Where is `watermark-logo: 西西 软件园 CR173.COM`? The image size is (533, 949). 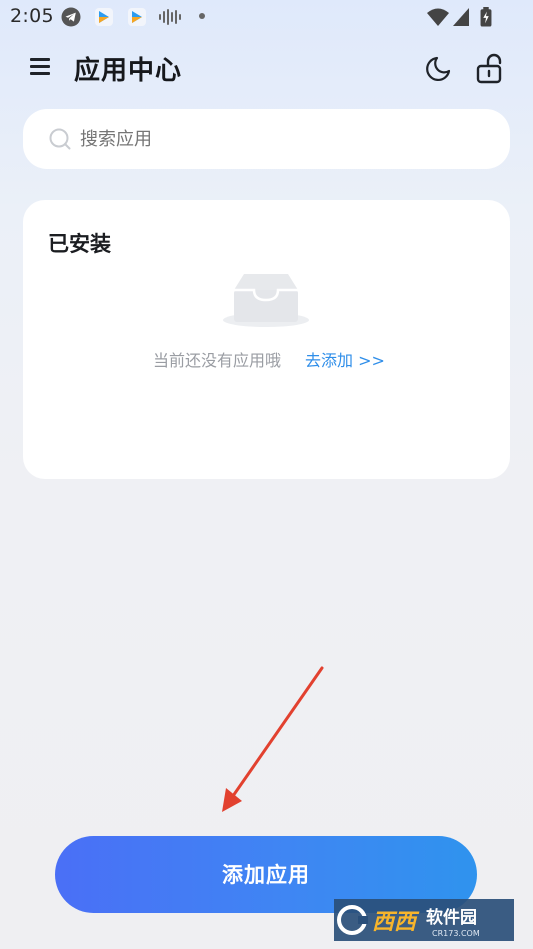
watermark-logo: 西西 软件园 CR173.COM is located at coordinates (424, 920).